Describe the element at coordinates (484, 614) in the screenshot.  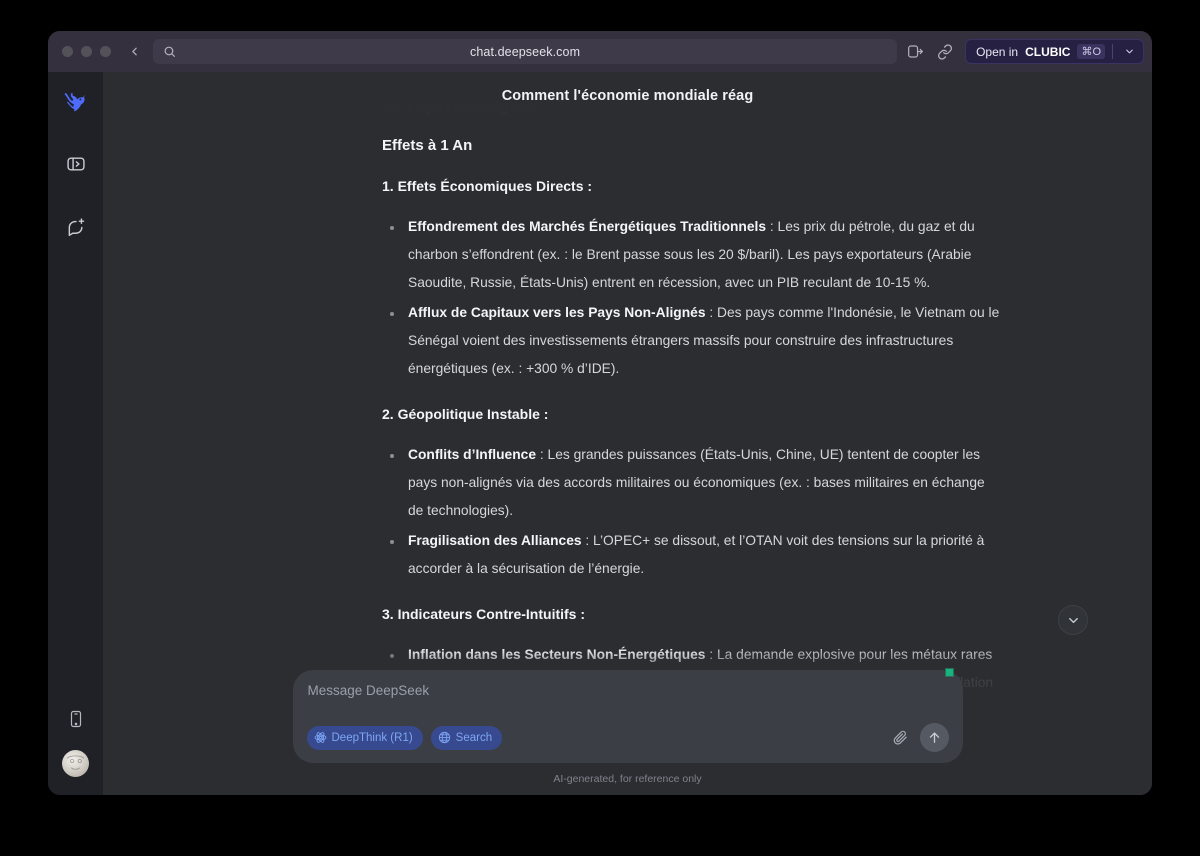
I see `subsection-heading-3: 3. Indicateurs Contre-Intuitifs :` at that location.